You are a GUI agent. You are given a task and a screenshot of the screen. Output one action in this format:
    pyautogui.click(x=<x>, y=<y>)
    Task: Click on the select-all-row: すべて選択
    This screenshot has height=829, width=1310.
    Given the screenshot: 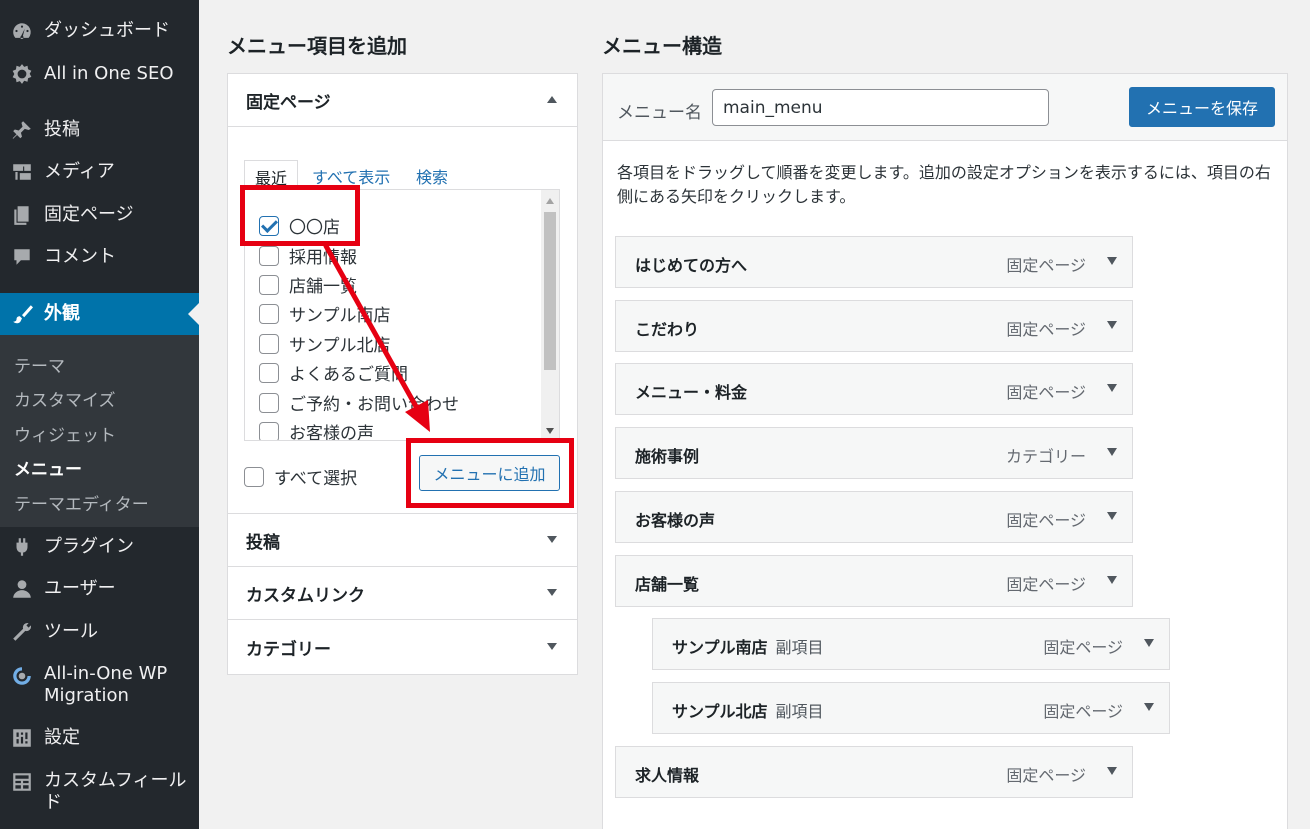 What is the action you would take?
    pyautogui.click(x=300, y=476)
    